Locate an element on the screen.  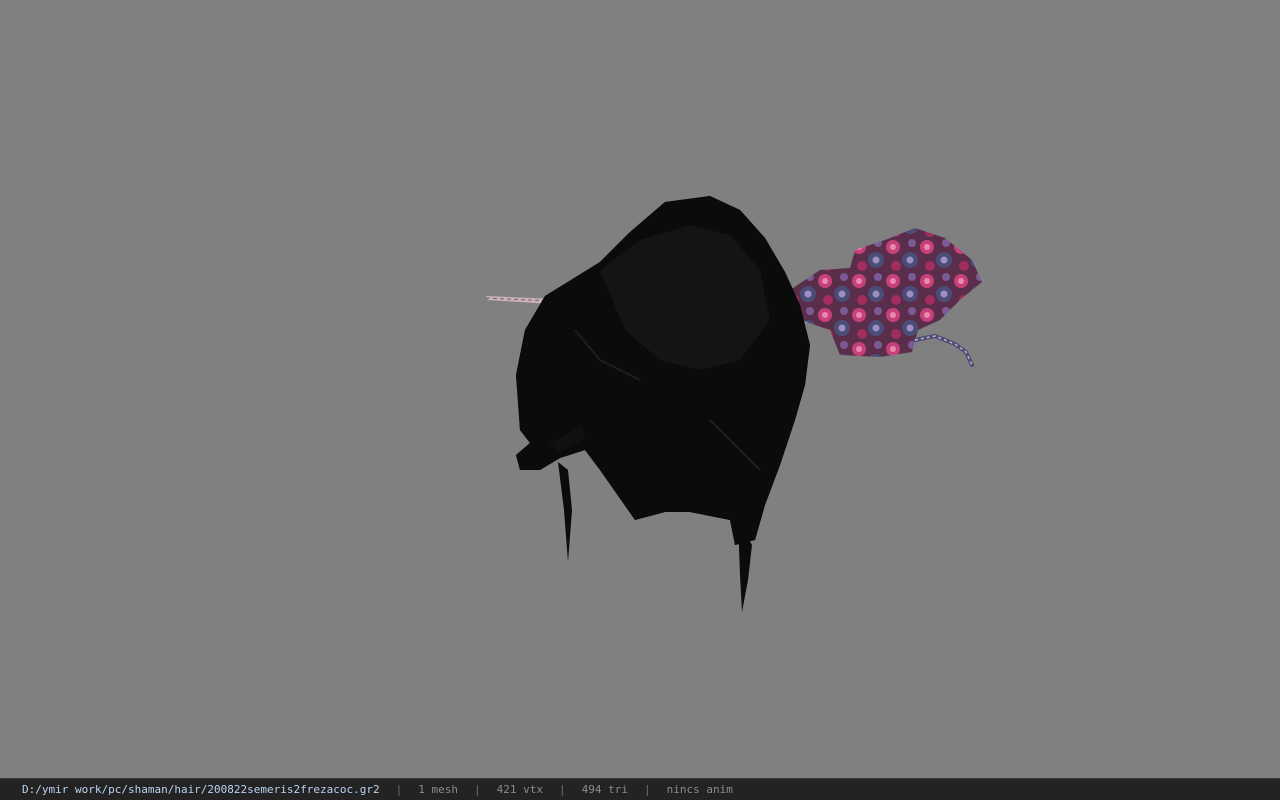
animation-status: nincs anim is located at coordinates (699, 789).